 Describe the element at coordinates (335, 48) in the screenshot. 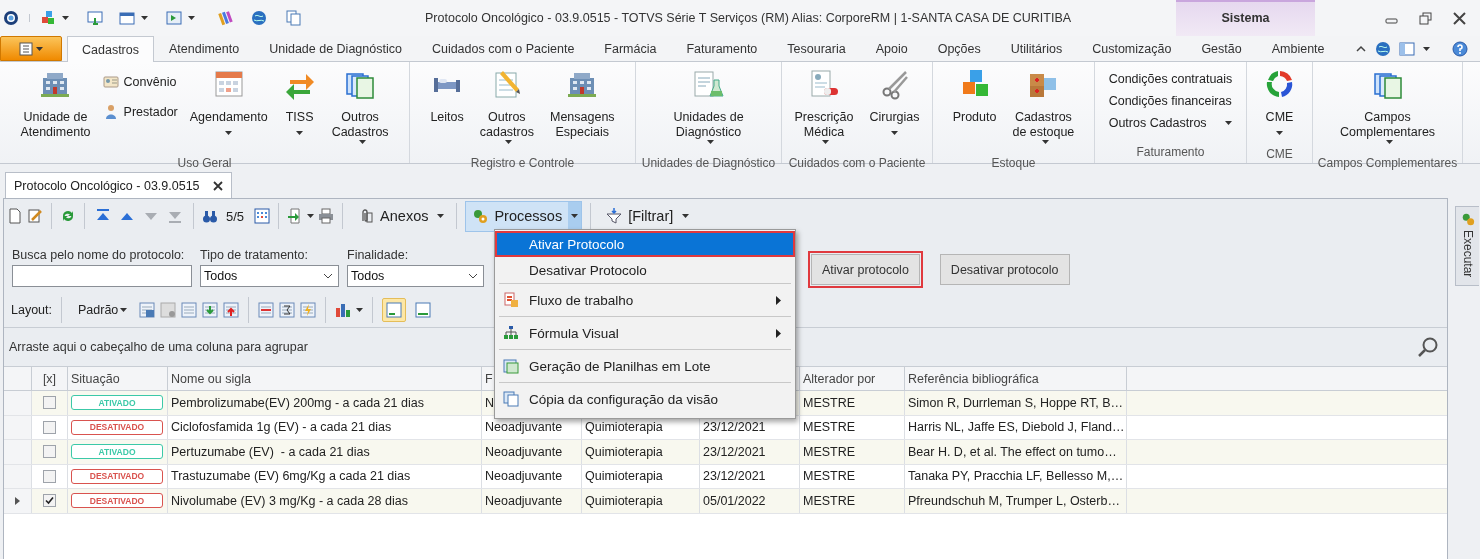

I see `ribbon-tab: Unidade de Diagnóstico` at that location.